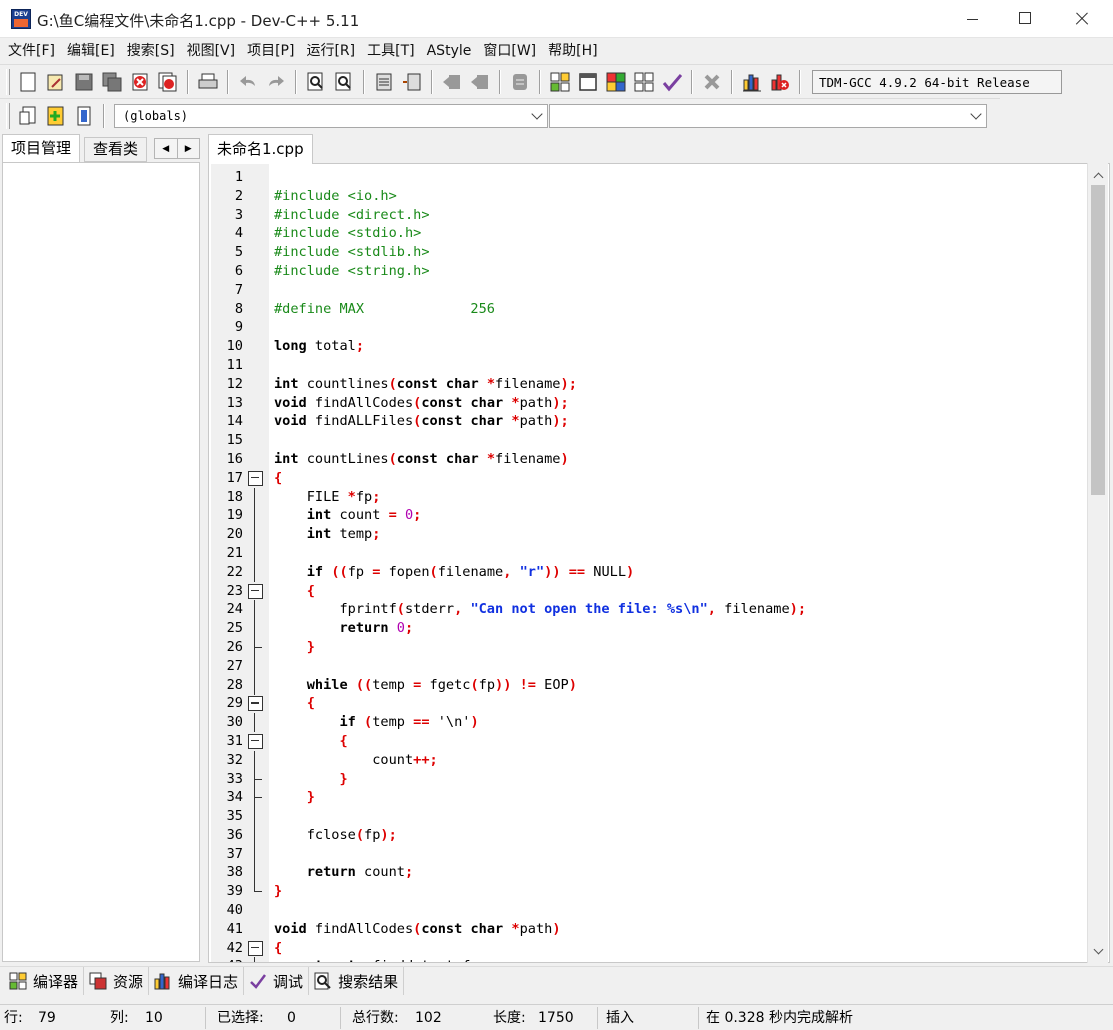  I want to click on editor-vertical-scrollbar, so click(1097, 563).